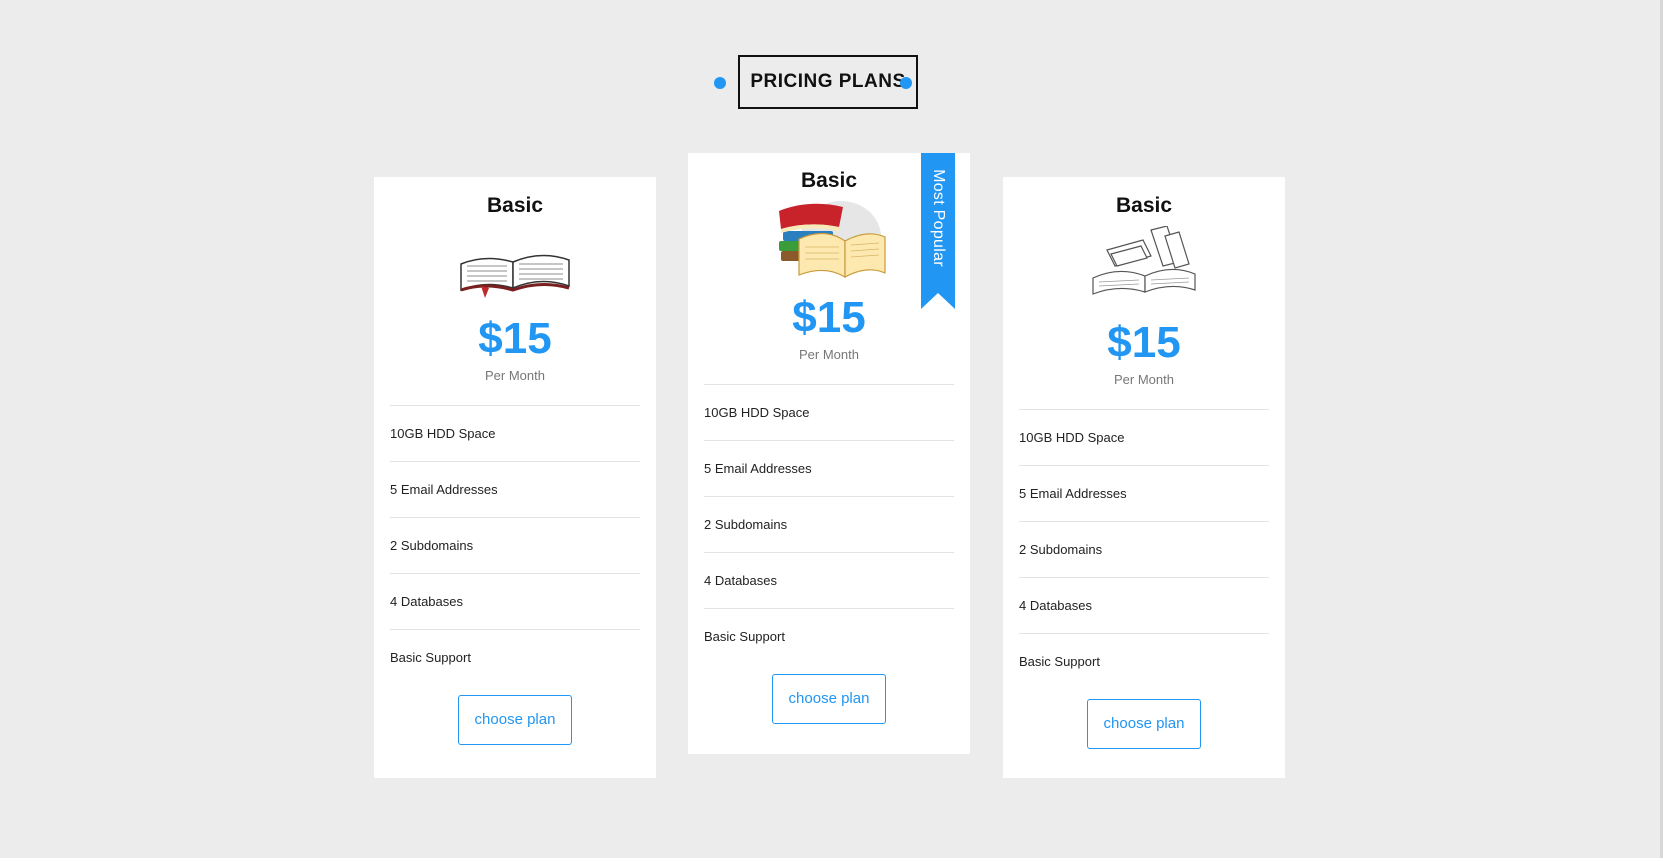 The image size is (1663, 862). I want to click on open-book-icon, so click(515, 263).